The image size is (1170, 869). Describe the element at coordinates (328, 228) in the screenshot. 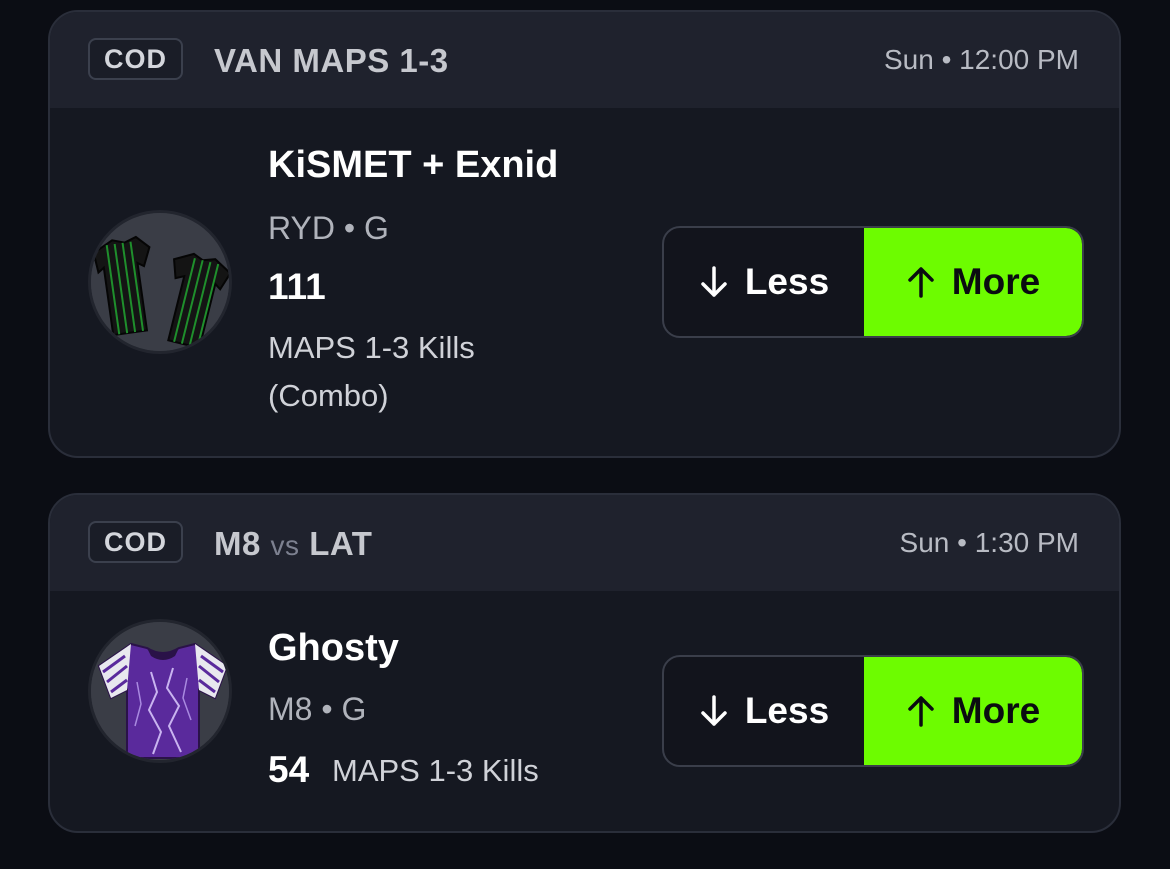

I see `team-position: RYD • G` at that location.